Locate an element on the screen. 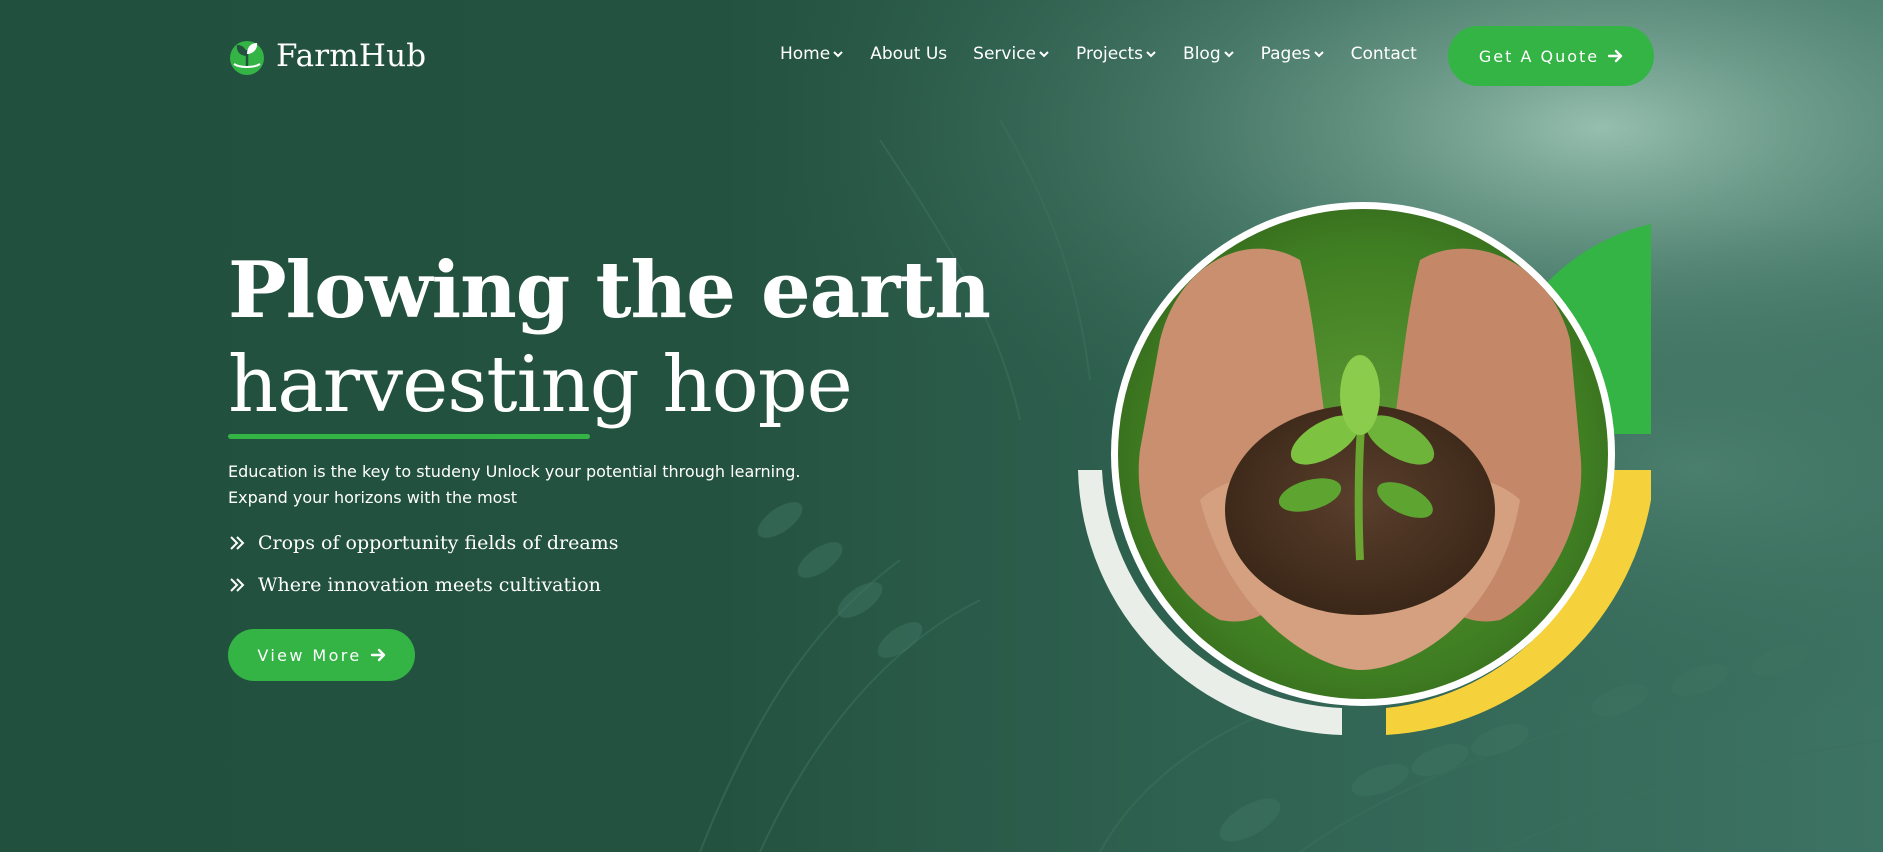  nav-item-home: Home is located at coordinates (812, 54).